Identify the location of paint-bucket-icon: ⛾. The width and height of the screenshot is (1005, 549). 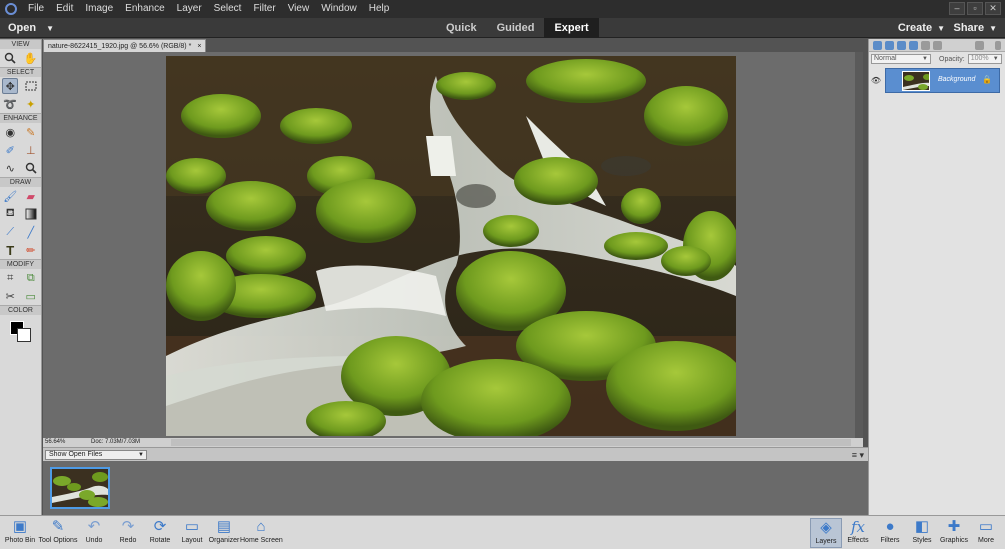
(10, 214).